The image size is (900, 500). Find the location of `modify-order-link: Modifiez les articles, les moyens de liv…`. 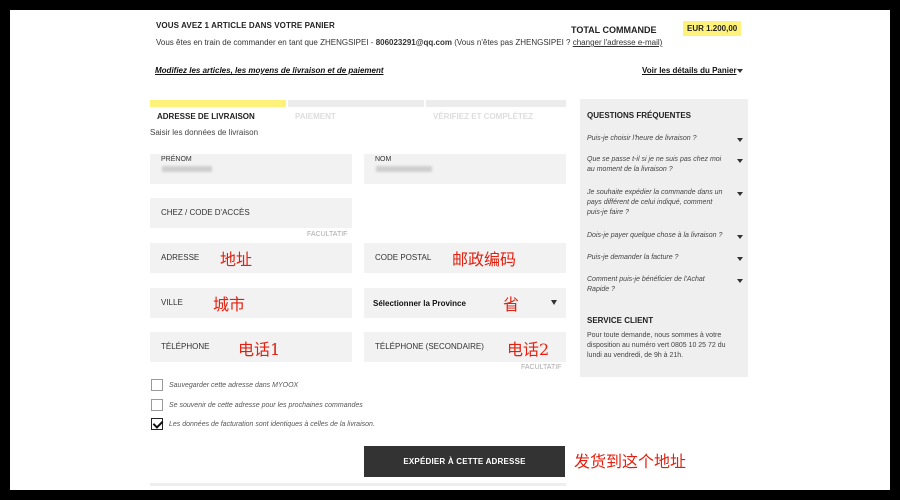

modify-order-link: Modifiez les articles, les moyens de liv… is located at coordinates (269, 70).